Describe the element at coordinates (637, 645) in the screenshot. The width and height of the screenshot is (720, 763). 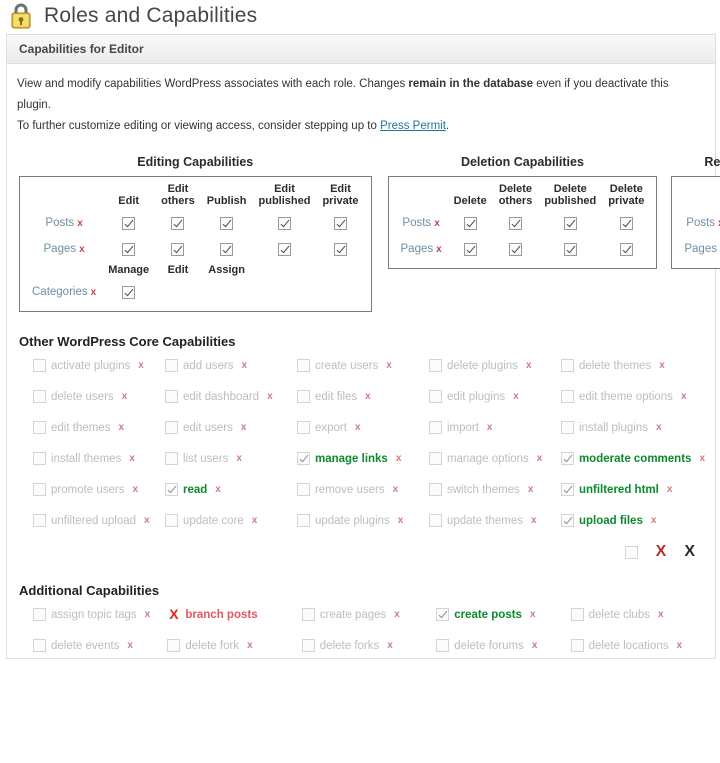
I see `additional-capability-item: delete locations x` at that location.